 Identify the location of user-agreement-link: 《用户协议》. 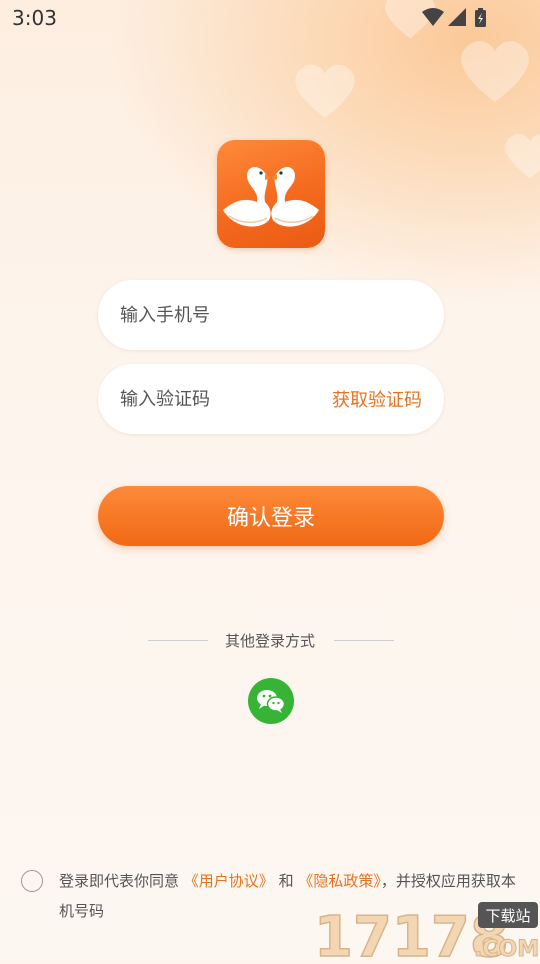
(229, 881).